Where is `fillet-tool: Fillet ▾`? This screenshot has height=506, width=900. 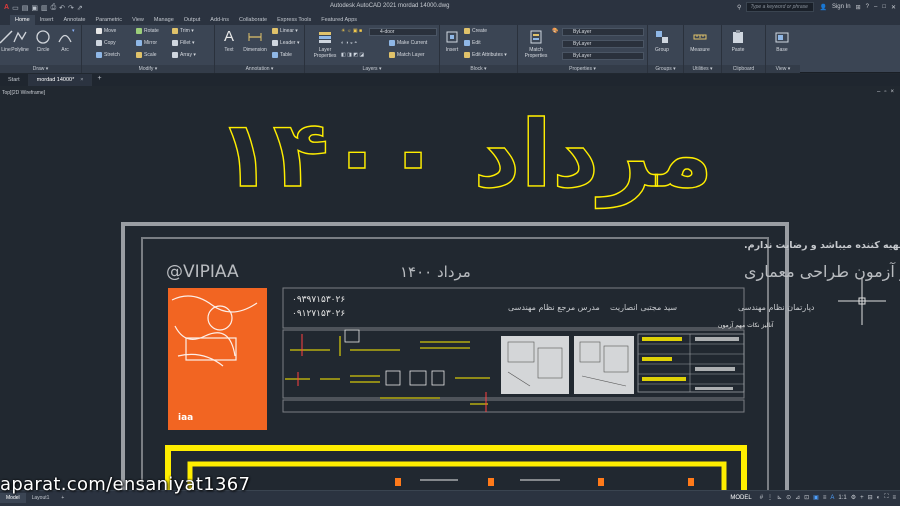 fillet-tool: Fillet ▾ is located at coordinates (183, 43).